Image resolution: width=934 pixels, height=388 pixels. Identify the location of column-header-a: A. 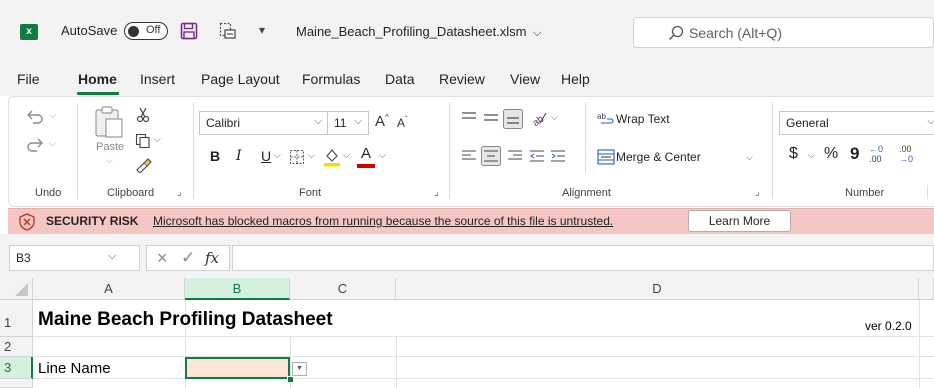
(109, 289).